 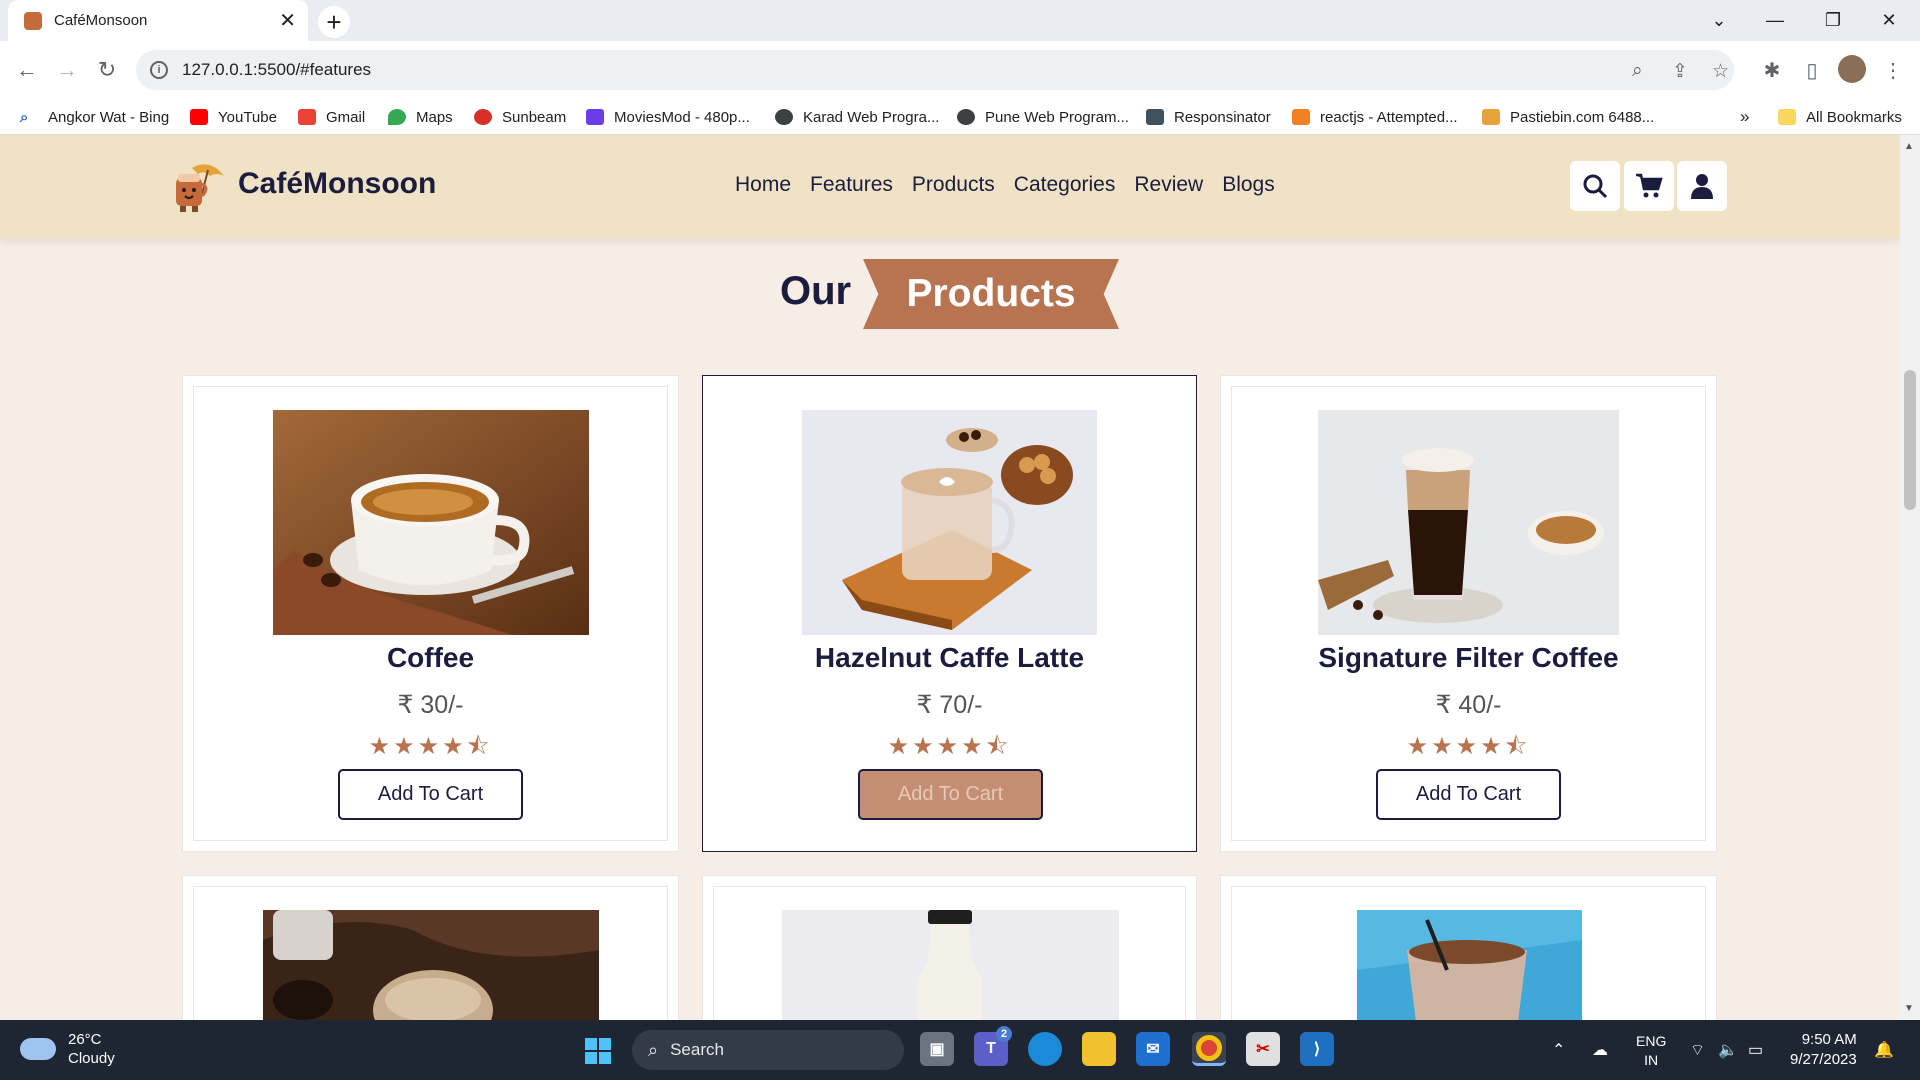 I want to click on restore-button: ❐, so click(x=1833, y=20).